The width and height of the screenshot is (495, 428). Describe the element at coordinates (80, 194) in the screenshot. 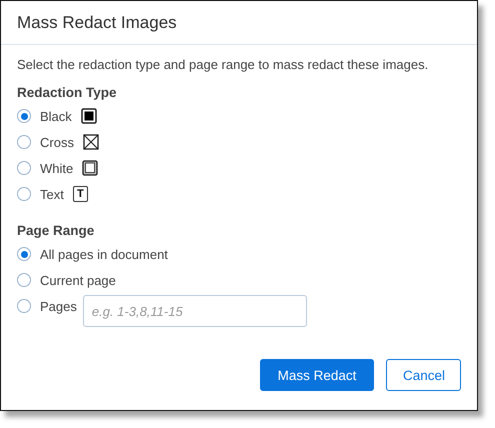

I see `text-box-icon: T` at that location.